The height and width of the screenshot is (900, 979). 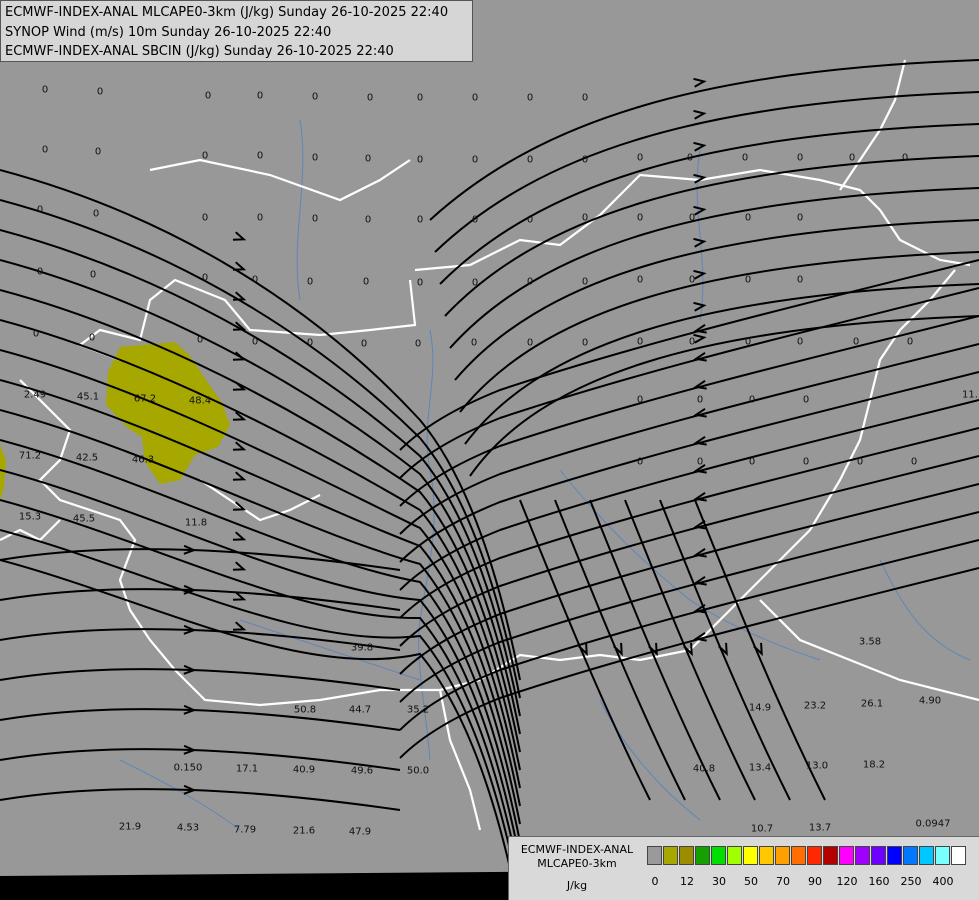 I want to click on legend-tick: 160, so click(x=879, y=881).